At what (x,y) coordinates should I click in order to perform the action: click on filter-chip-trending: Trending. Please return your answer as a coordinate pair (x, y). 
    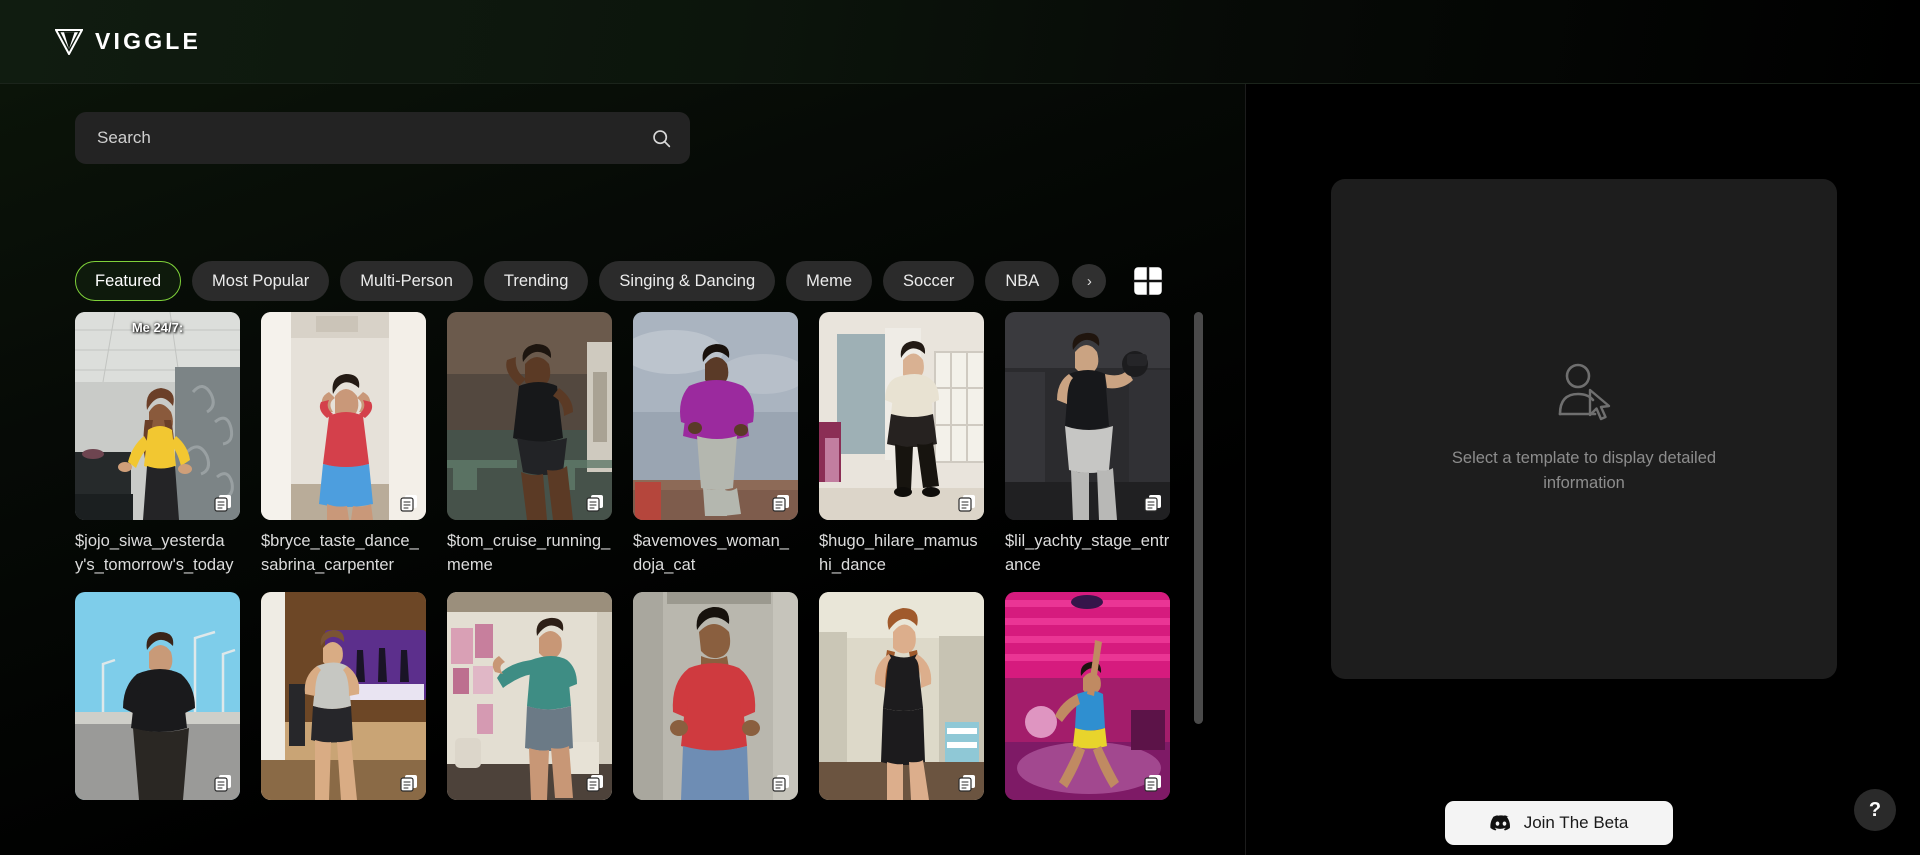
    Looking at the image, I should click on (536, 281).